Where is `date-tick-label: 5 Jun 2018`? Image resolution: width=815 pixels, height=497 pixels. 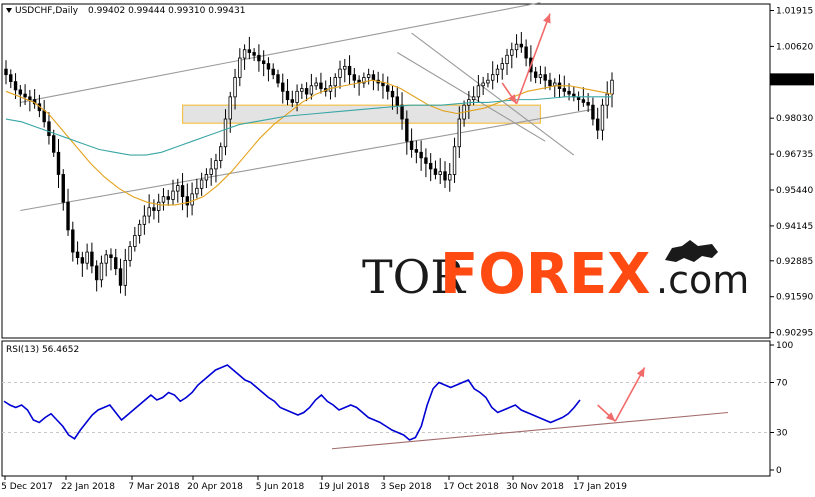 date-tick-label: 5 Jun 2018 is located at coordinates (280, 487).